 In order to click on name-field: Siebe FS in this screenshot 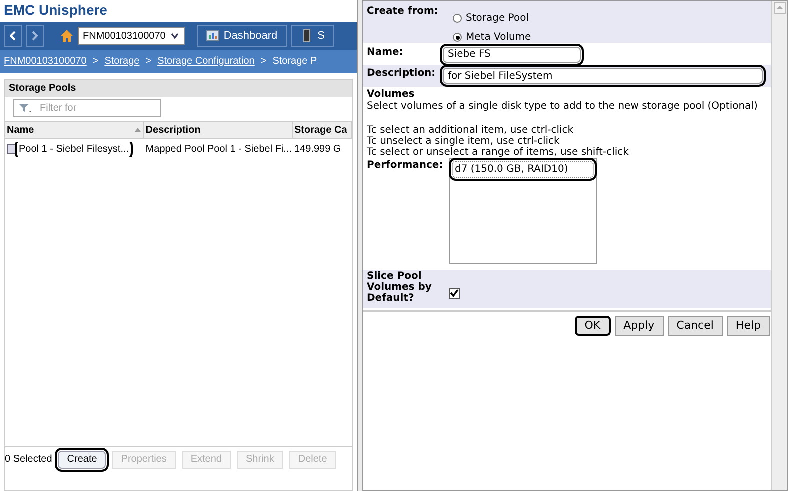, I will do `click(512, 54)`.